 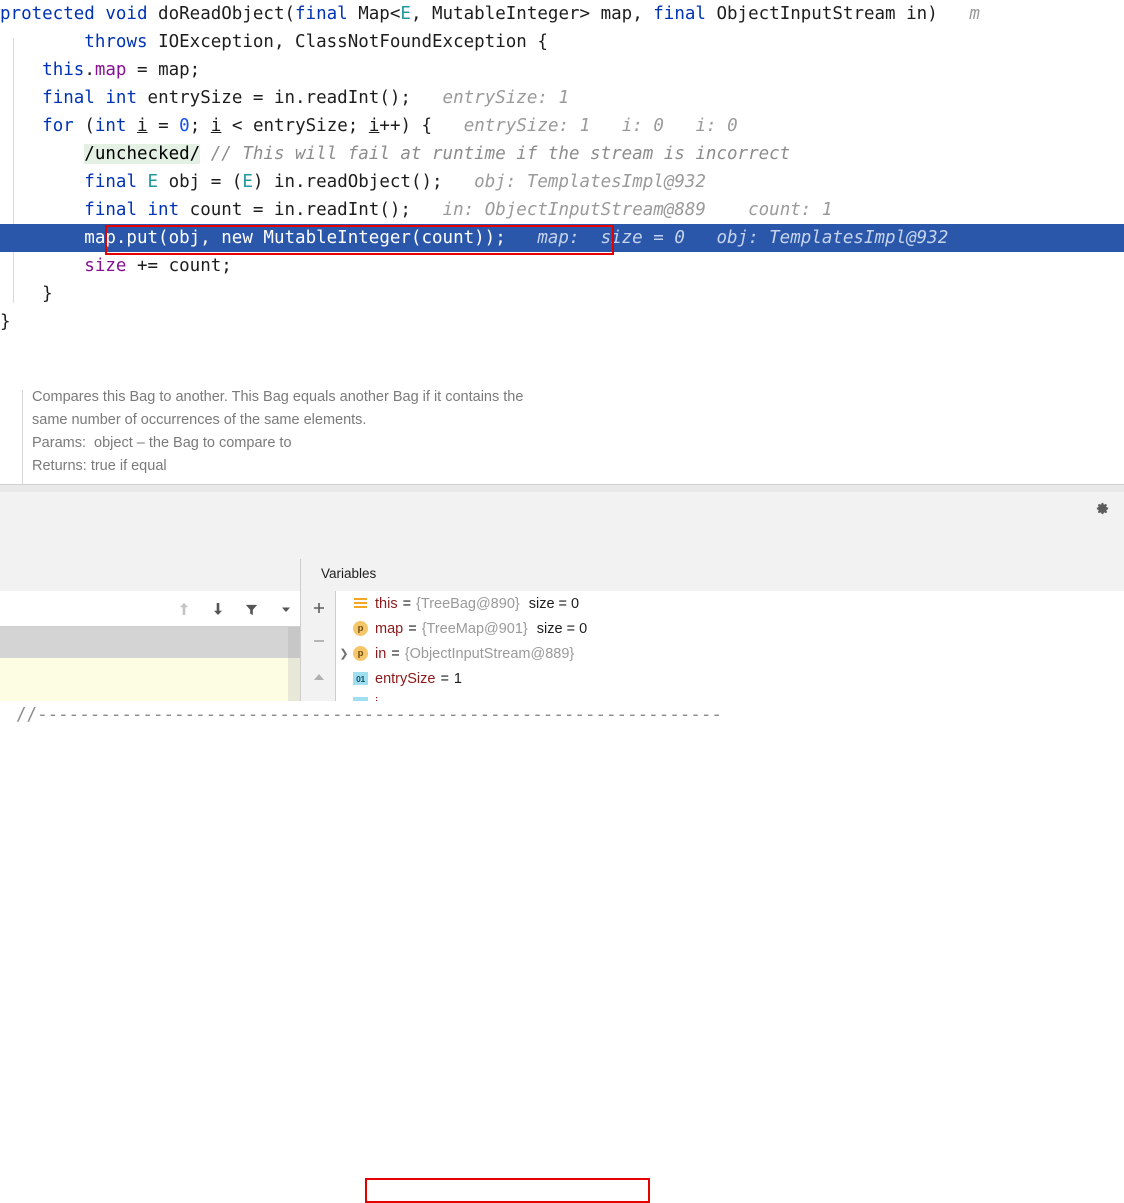 What do you see at coordinates (251, 609) in the screenshot?
I see `filter-icon` at bounding box center [251, 609].